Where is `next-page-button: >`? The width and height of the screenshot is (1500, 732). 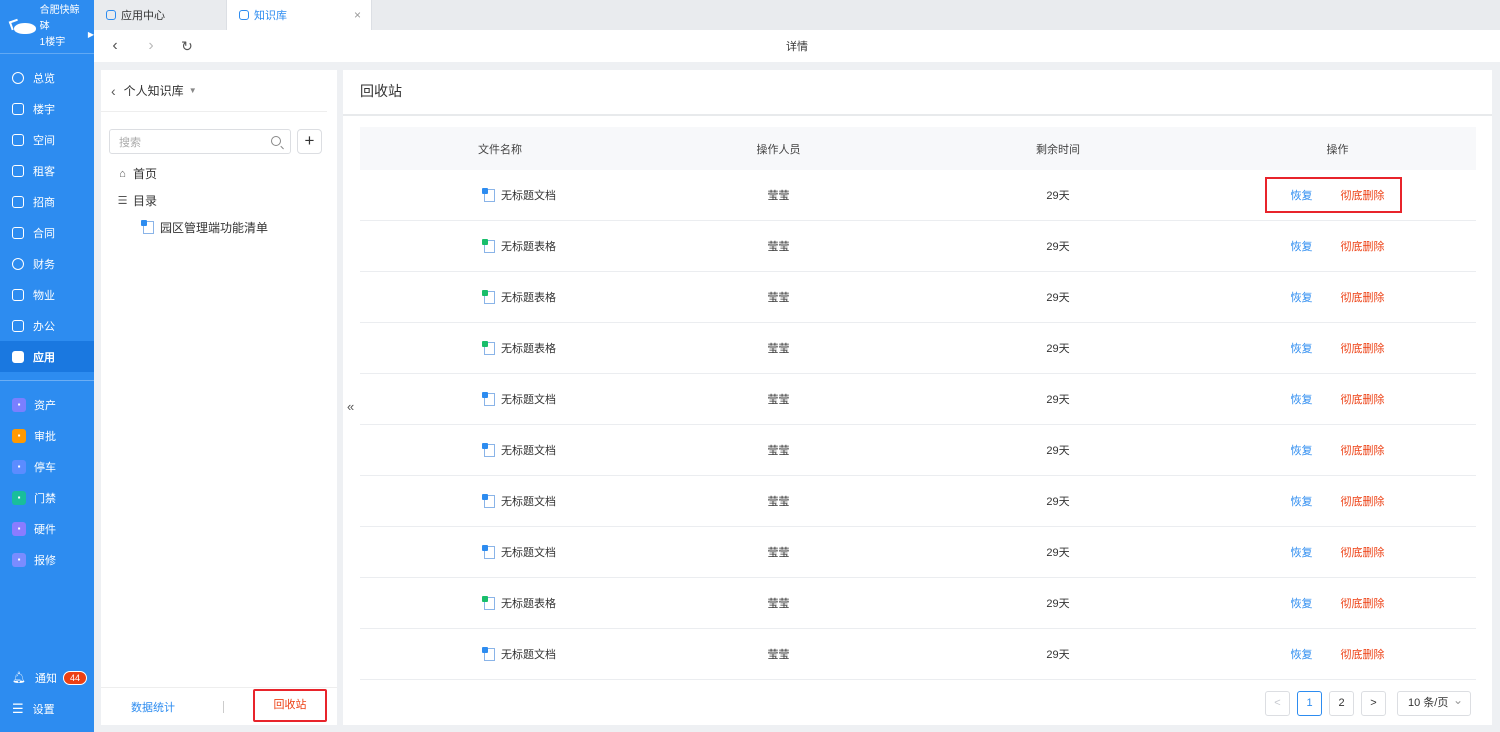 next-page-button: > is located at coordinates (1373, 703).